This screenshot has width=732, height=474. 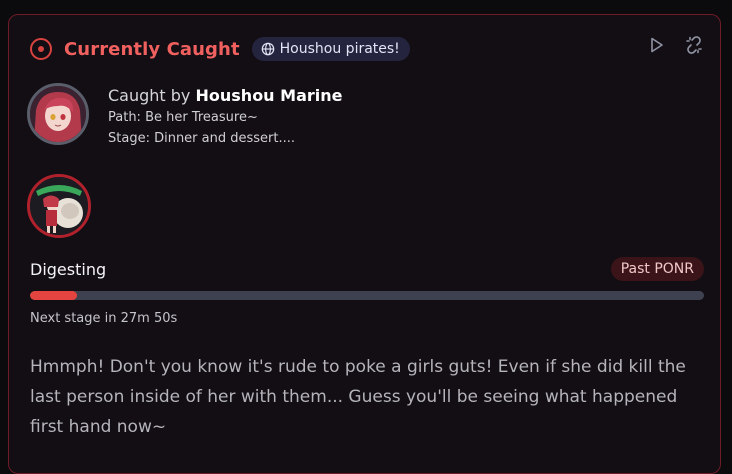 What do you see at coordinates (58, 114) in the screenshot?
I see `predator-avatar` at bounding box center [58, 114].